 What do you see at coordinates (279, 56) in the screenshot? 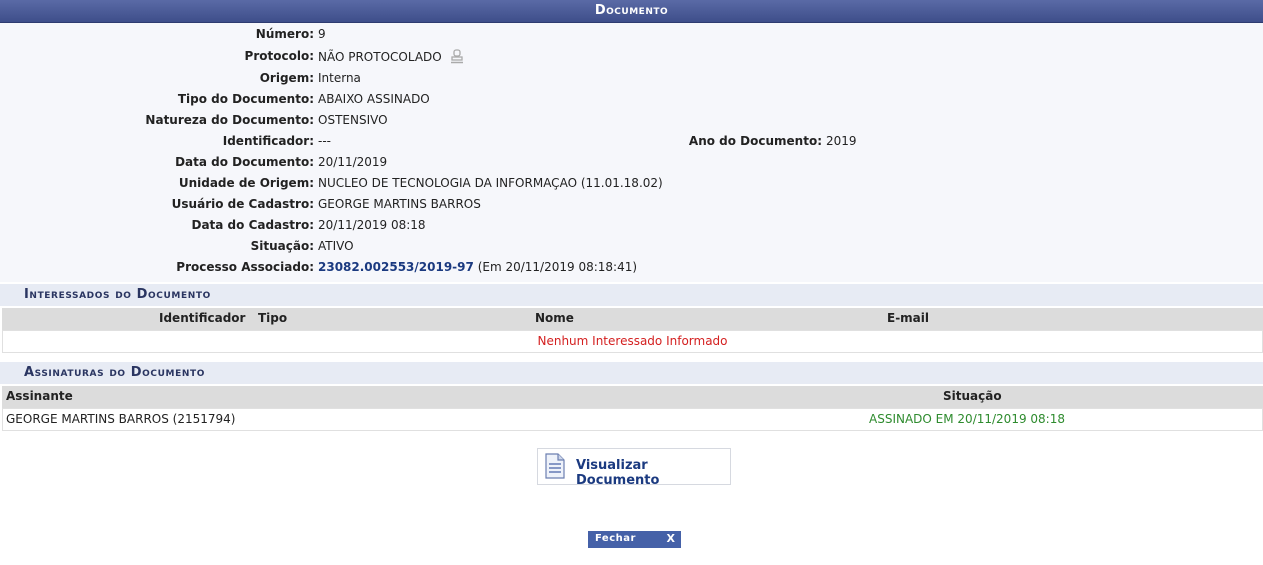
I see `field-label: Protocolo:` at bounding box center [279, 56].